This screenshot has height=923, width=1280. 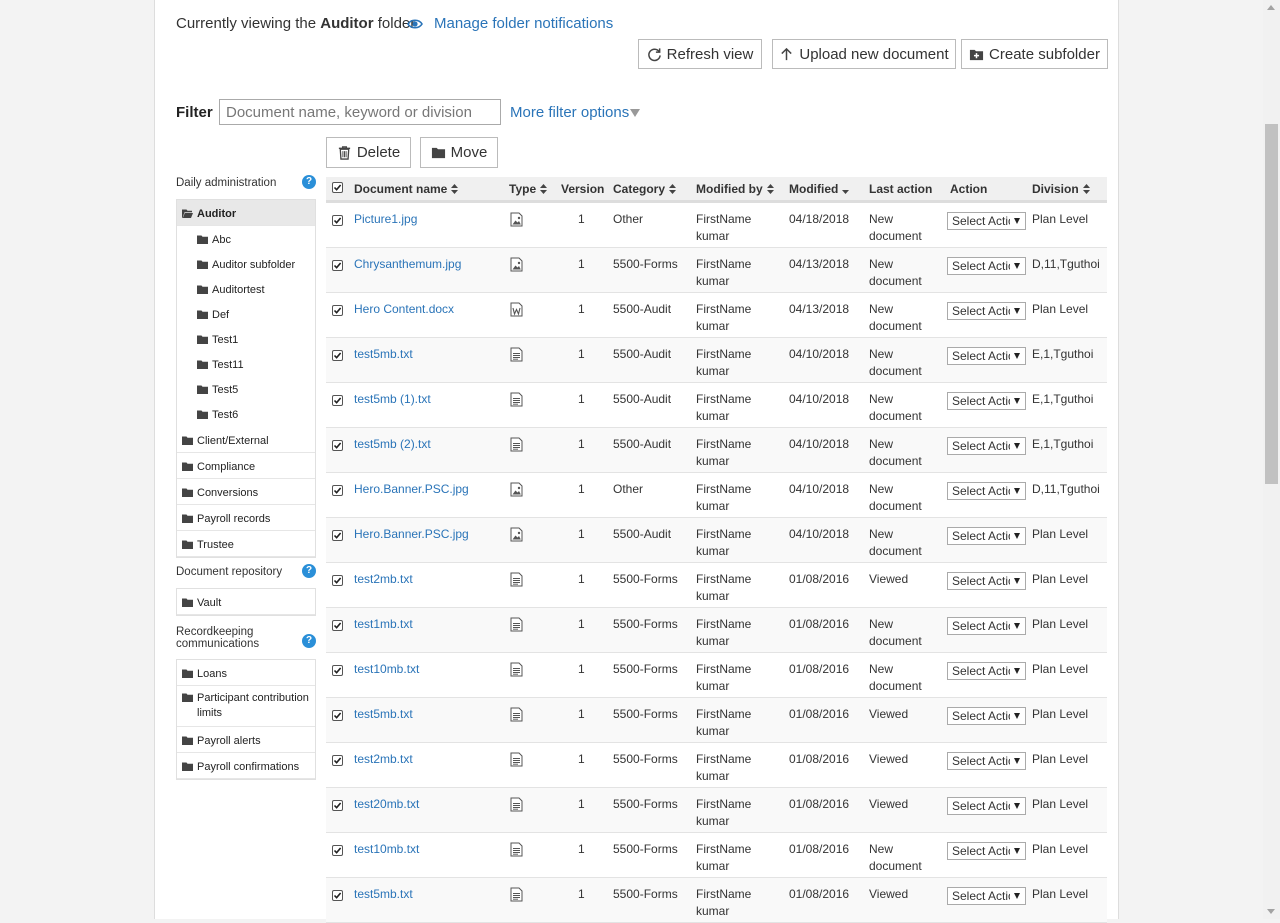 What do you see at coordinates (246, 288) in the screenshot?
I see `sidebar-folder-item: Auditortest` at bounding box center [246, 288].